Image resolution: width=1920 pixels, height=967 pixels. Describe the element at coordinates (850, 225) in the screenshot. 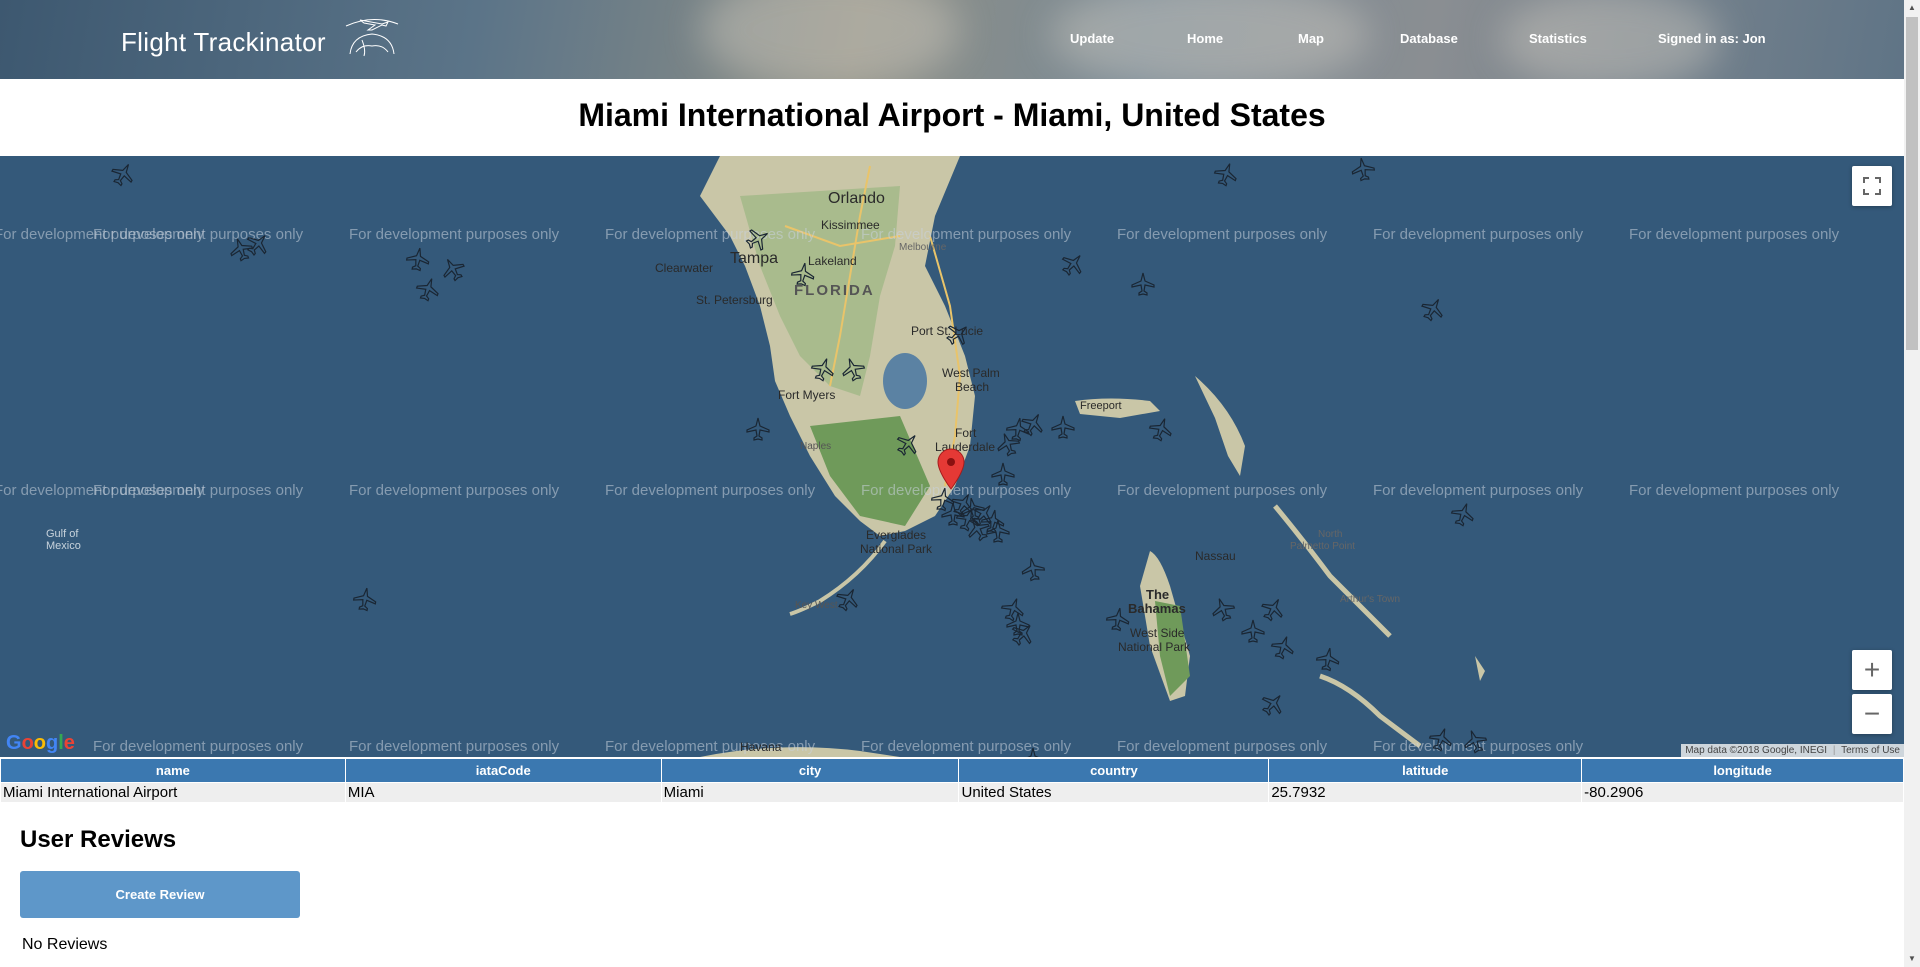

I see `map-label-kissimmee: Kissimmee` at that location.